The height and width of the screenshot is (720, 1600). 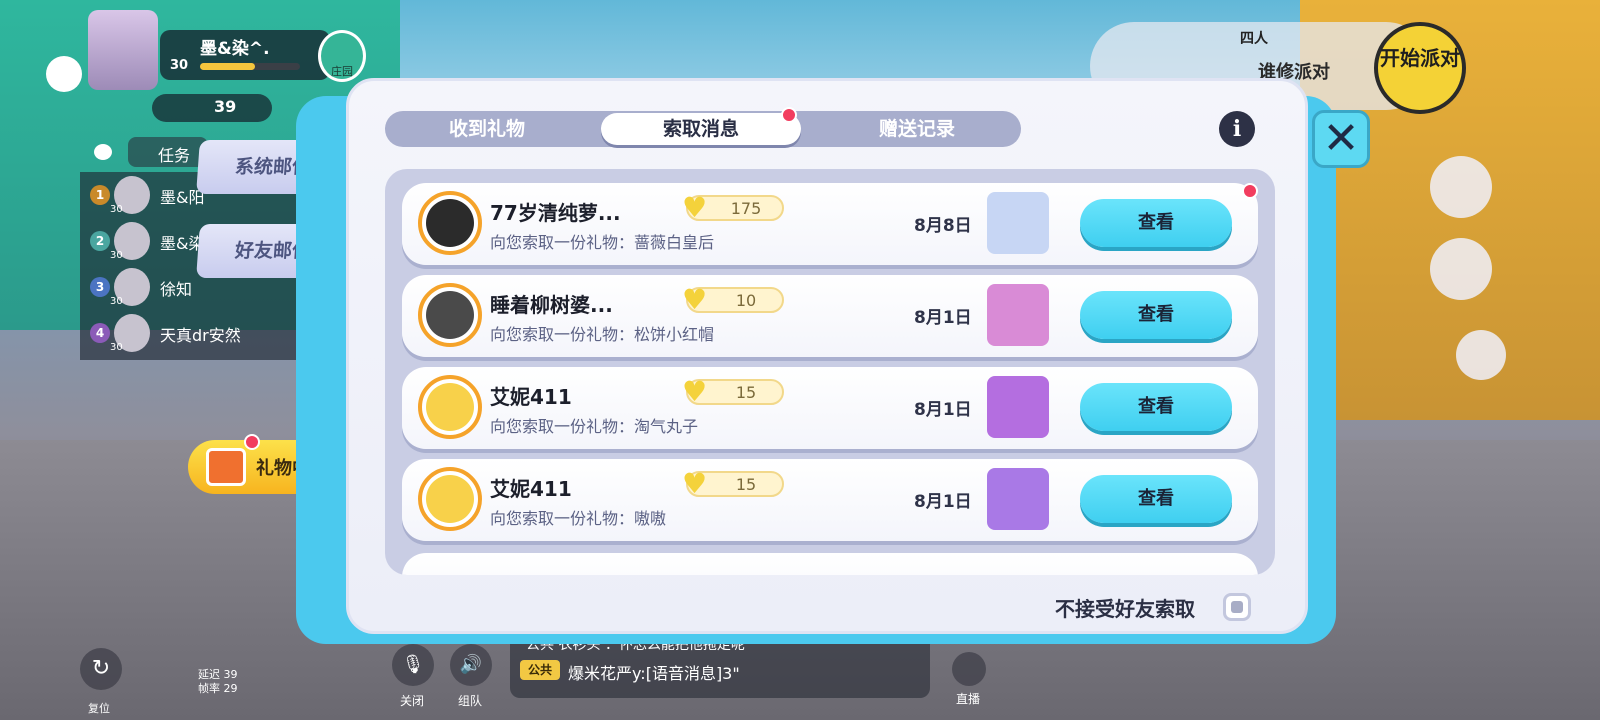 What do you see at coordinates (179, 65) in the screenshot?
I see `player-level: 30` at bounding box center [179, 65].